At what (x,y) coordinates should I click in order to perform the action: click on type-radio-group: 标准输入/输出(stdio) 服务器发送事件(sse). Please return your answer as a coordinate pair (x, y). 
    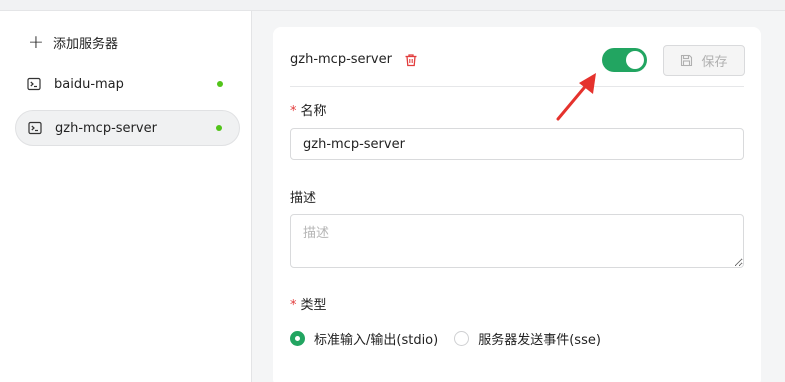
    Looking at the image, I should click on (453, 338).